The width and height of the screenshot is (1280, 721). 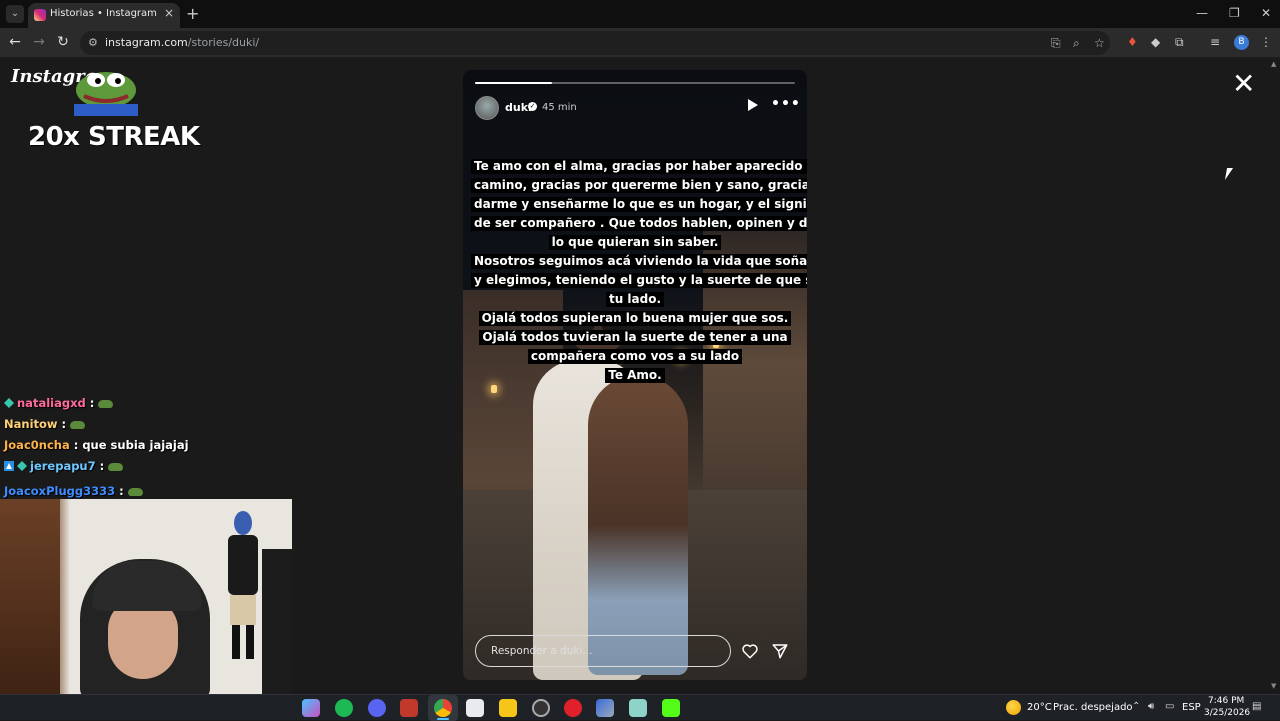 What do you see at coordinates (671, 708) in the screenshot?
I see `kick-icon` at bounding box center [671, 708].